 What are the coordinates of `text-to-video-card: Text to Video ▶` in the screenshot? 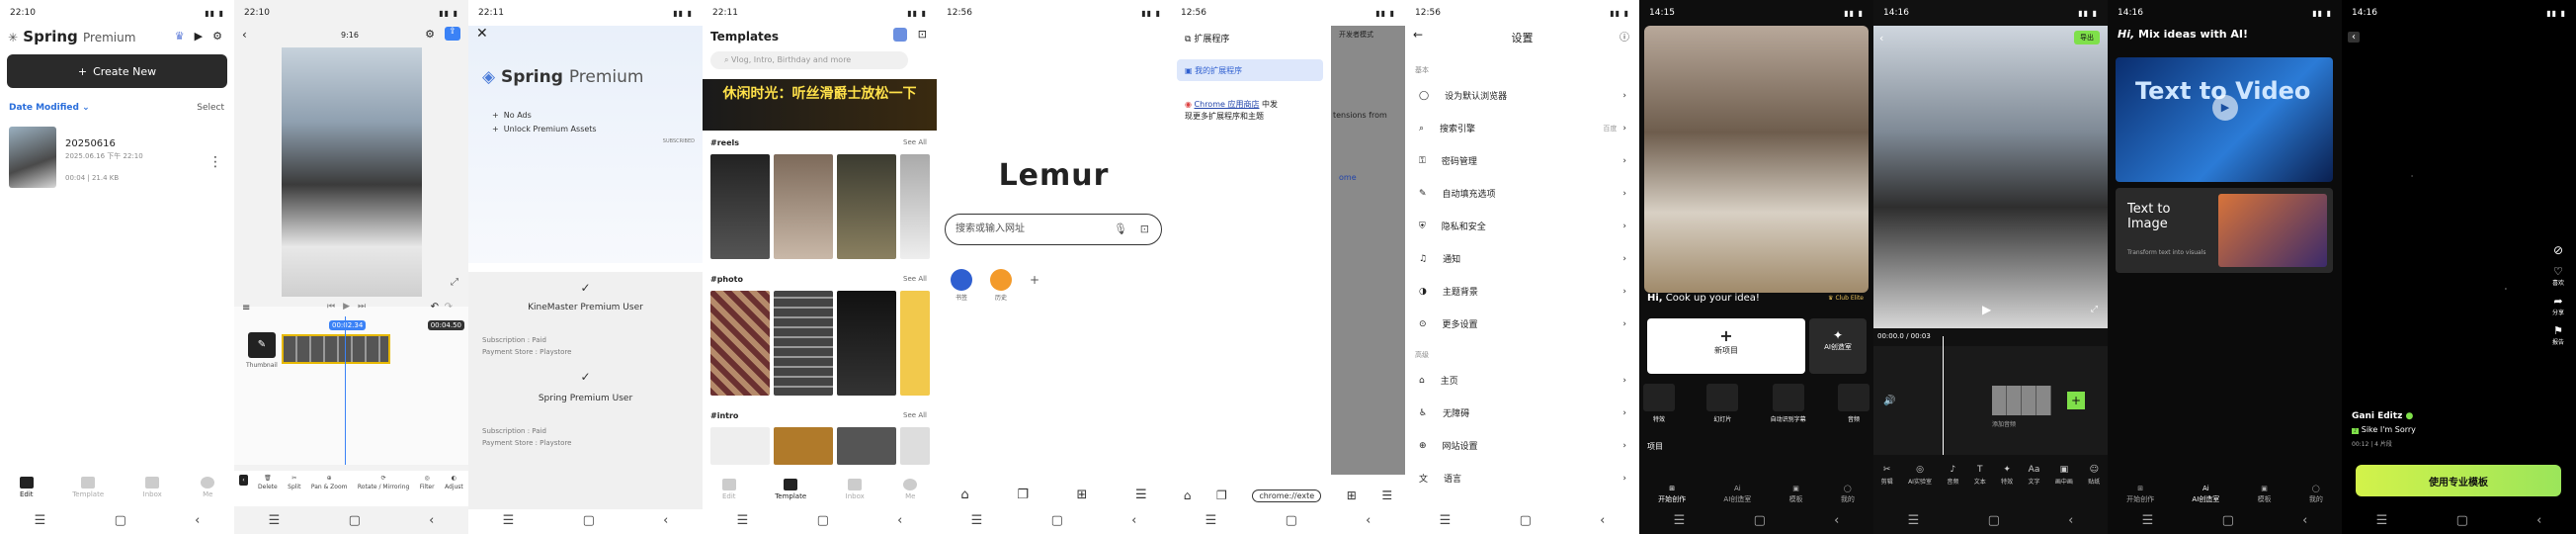 It's located at (2224, 120).